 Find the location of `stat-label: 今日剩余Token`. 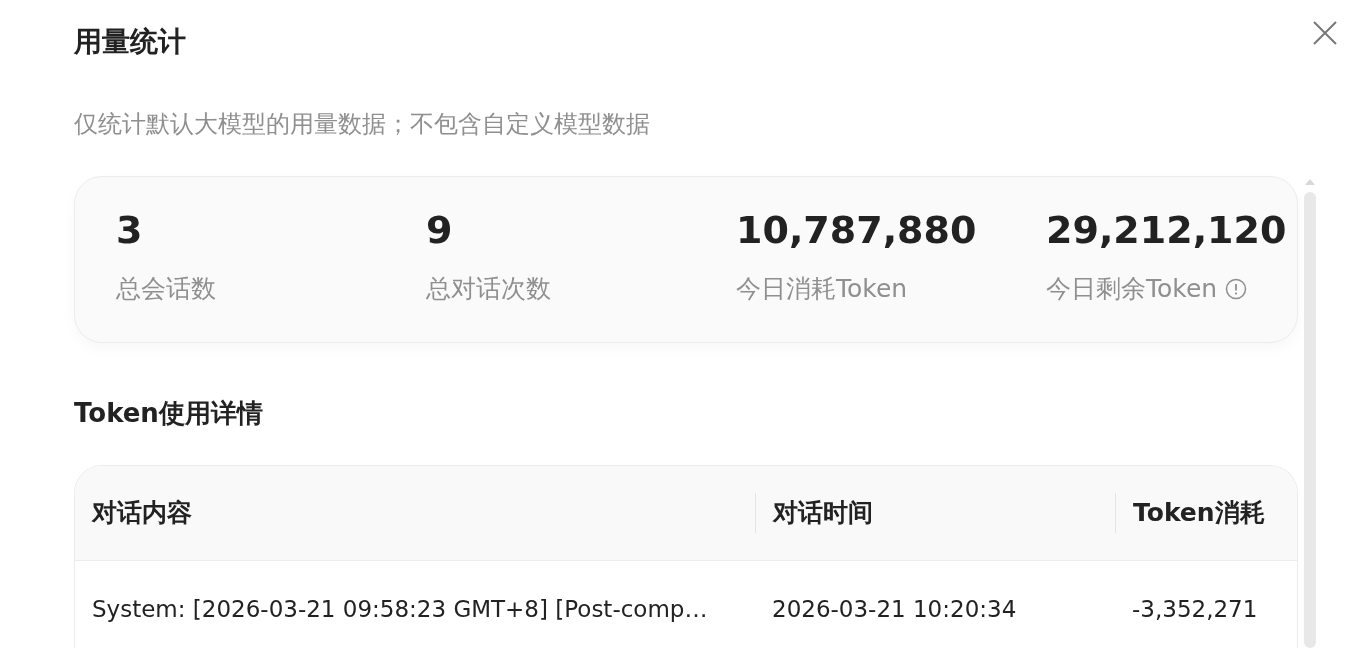

stat-label: 今日剩余Token is located at coordinates (1132, 289).